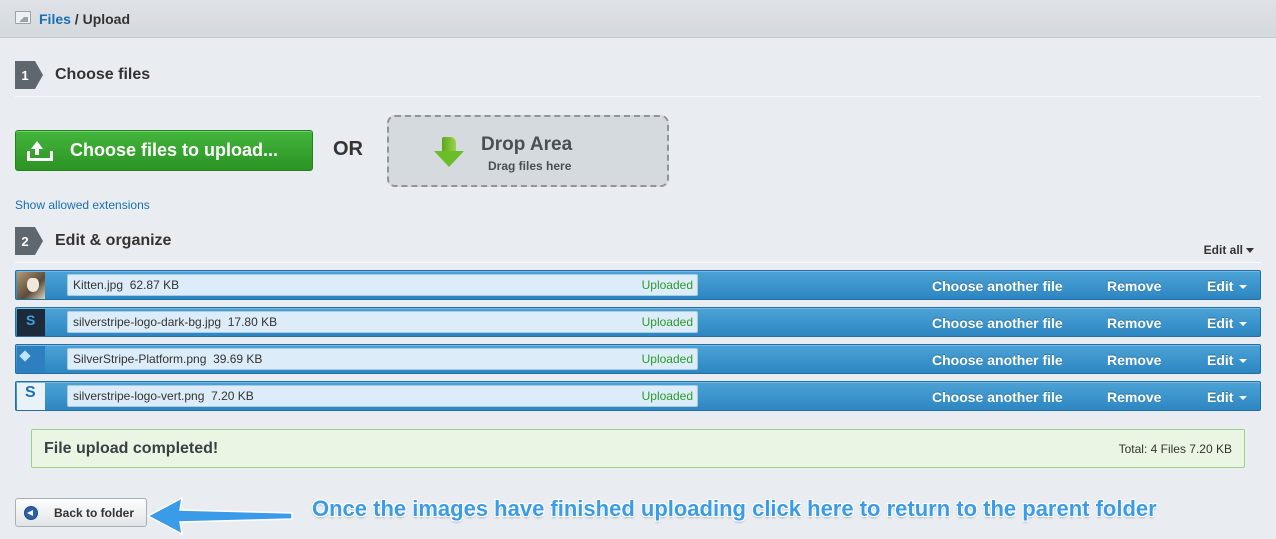  What do you see at coordinates (139, 396) in the screenshot?
I see `file-name: silverstripe-logo-vert.png` at bounding box center [139, 396].